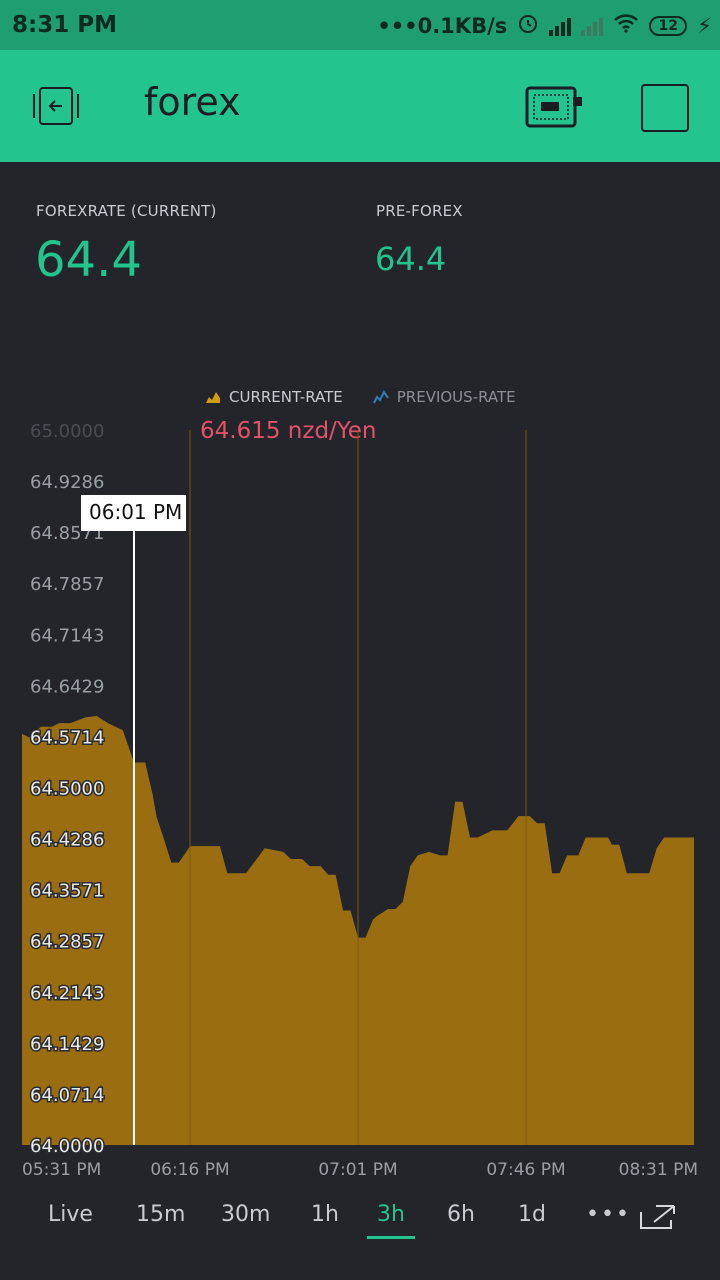 The height and width of the screenshot is (1280, 720). Describe the element at coordinates (608, 1214) in the screenshot. I see `more-icon: •••` at that location.